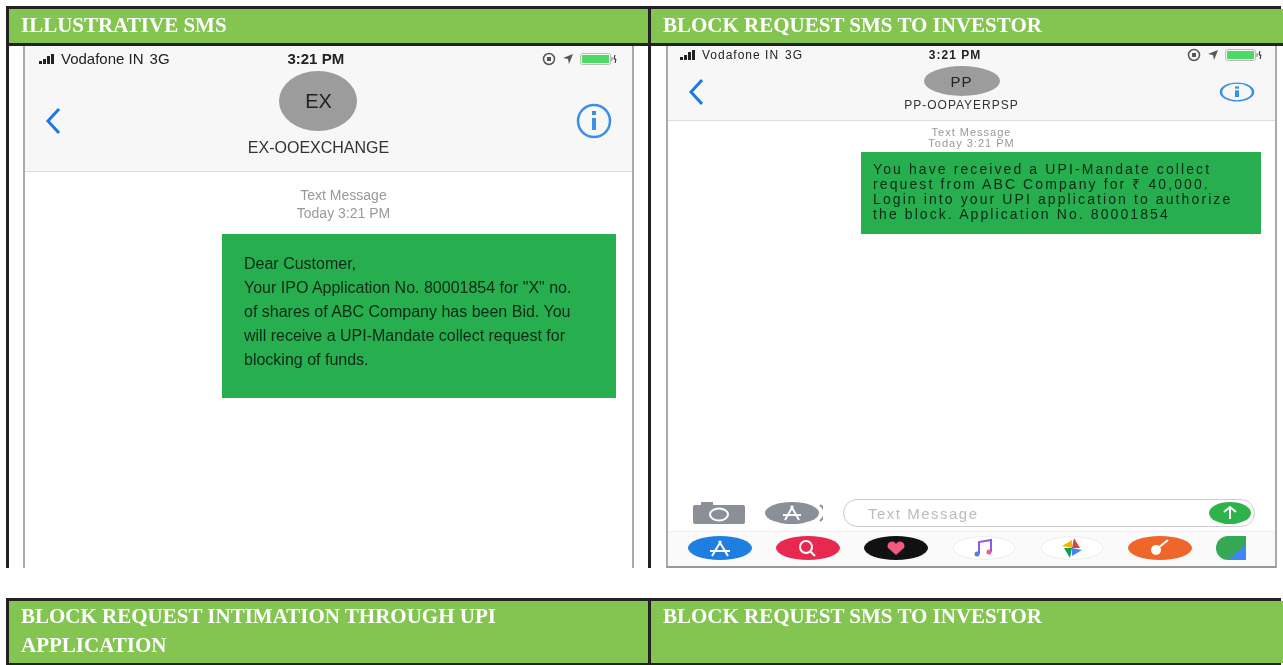 The image size is (1283, 665). What do you see at coordinates (984, 548) in the screenshot?
I see `music-note-icon` at bounding box center [984, 548].